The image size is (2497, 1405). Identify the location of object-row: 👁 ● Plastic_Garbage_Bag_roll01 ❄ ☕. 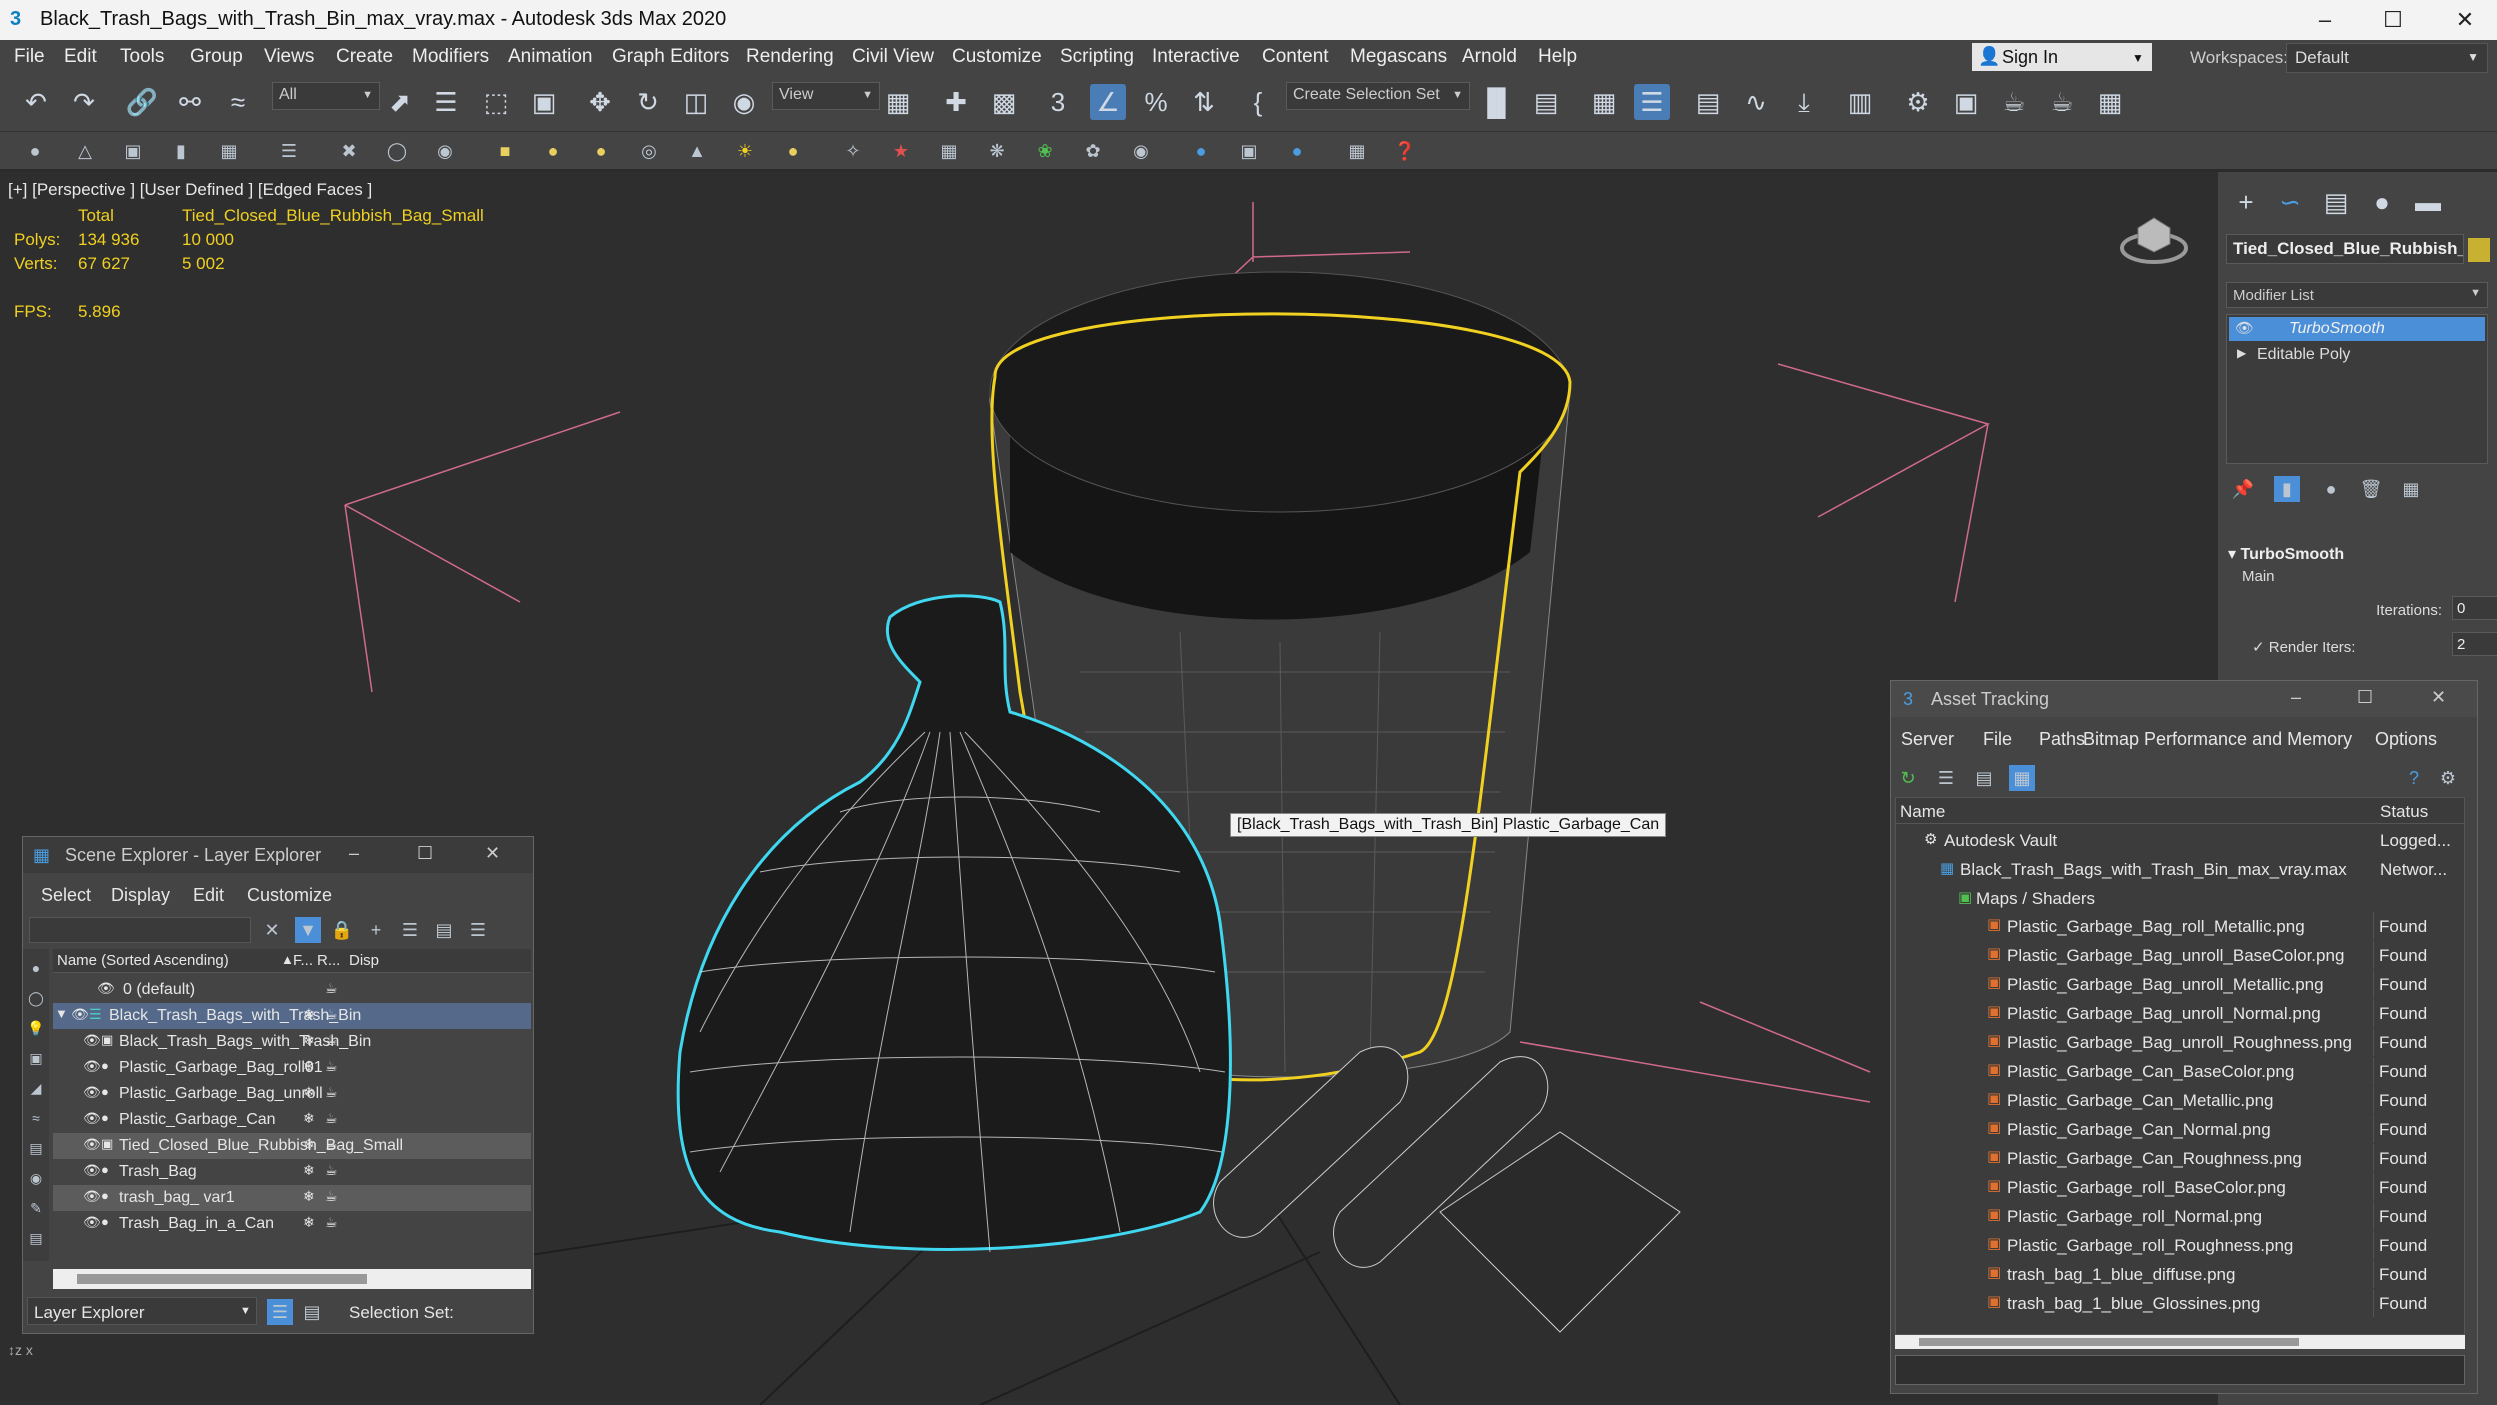
(292, 1068).